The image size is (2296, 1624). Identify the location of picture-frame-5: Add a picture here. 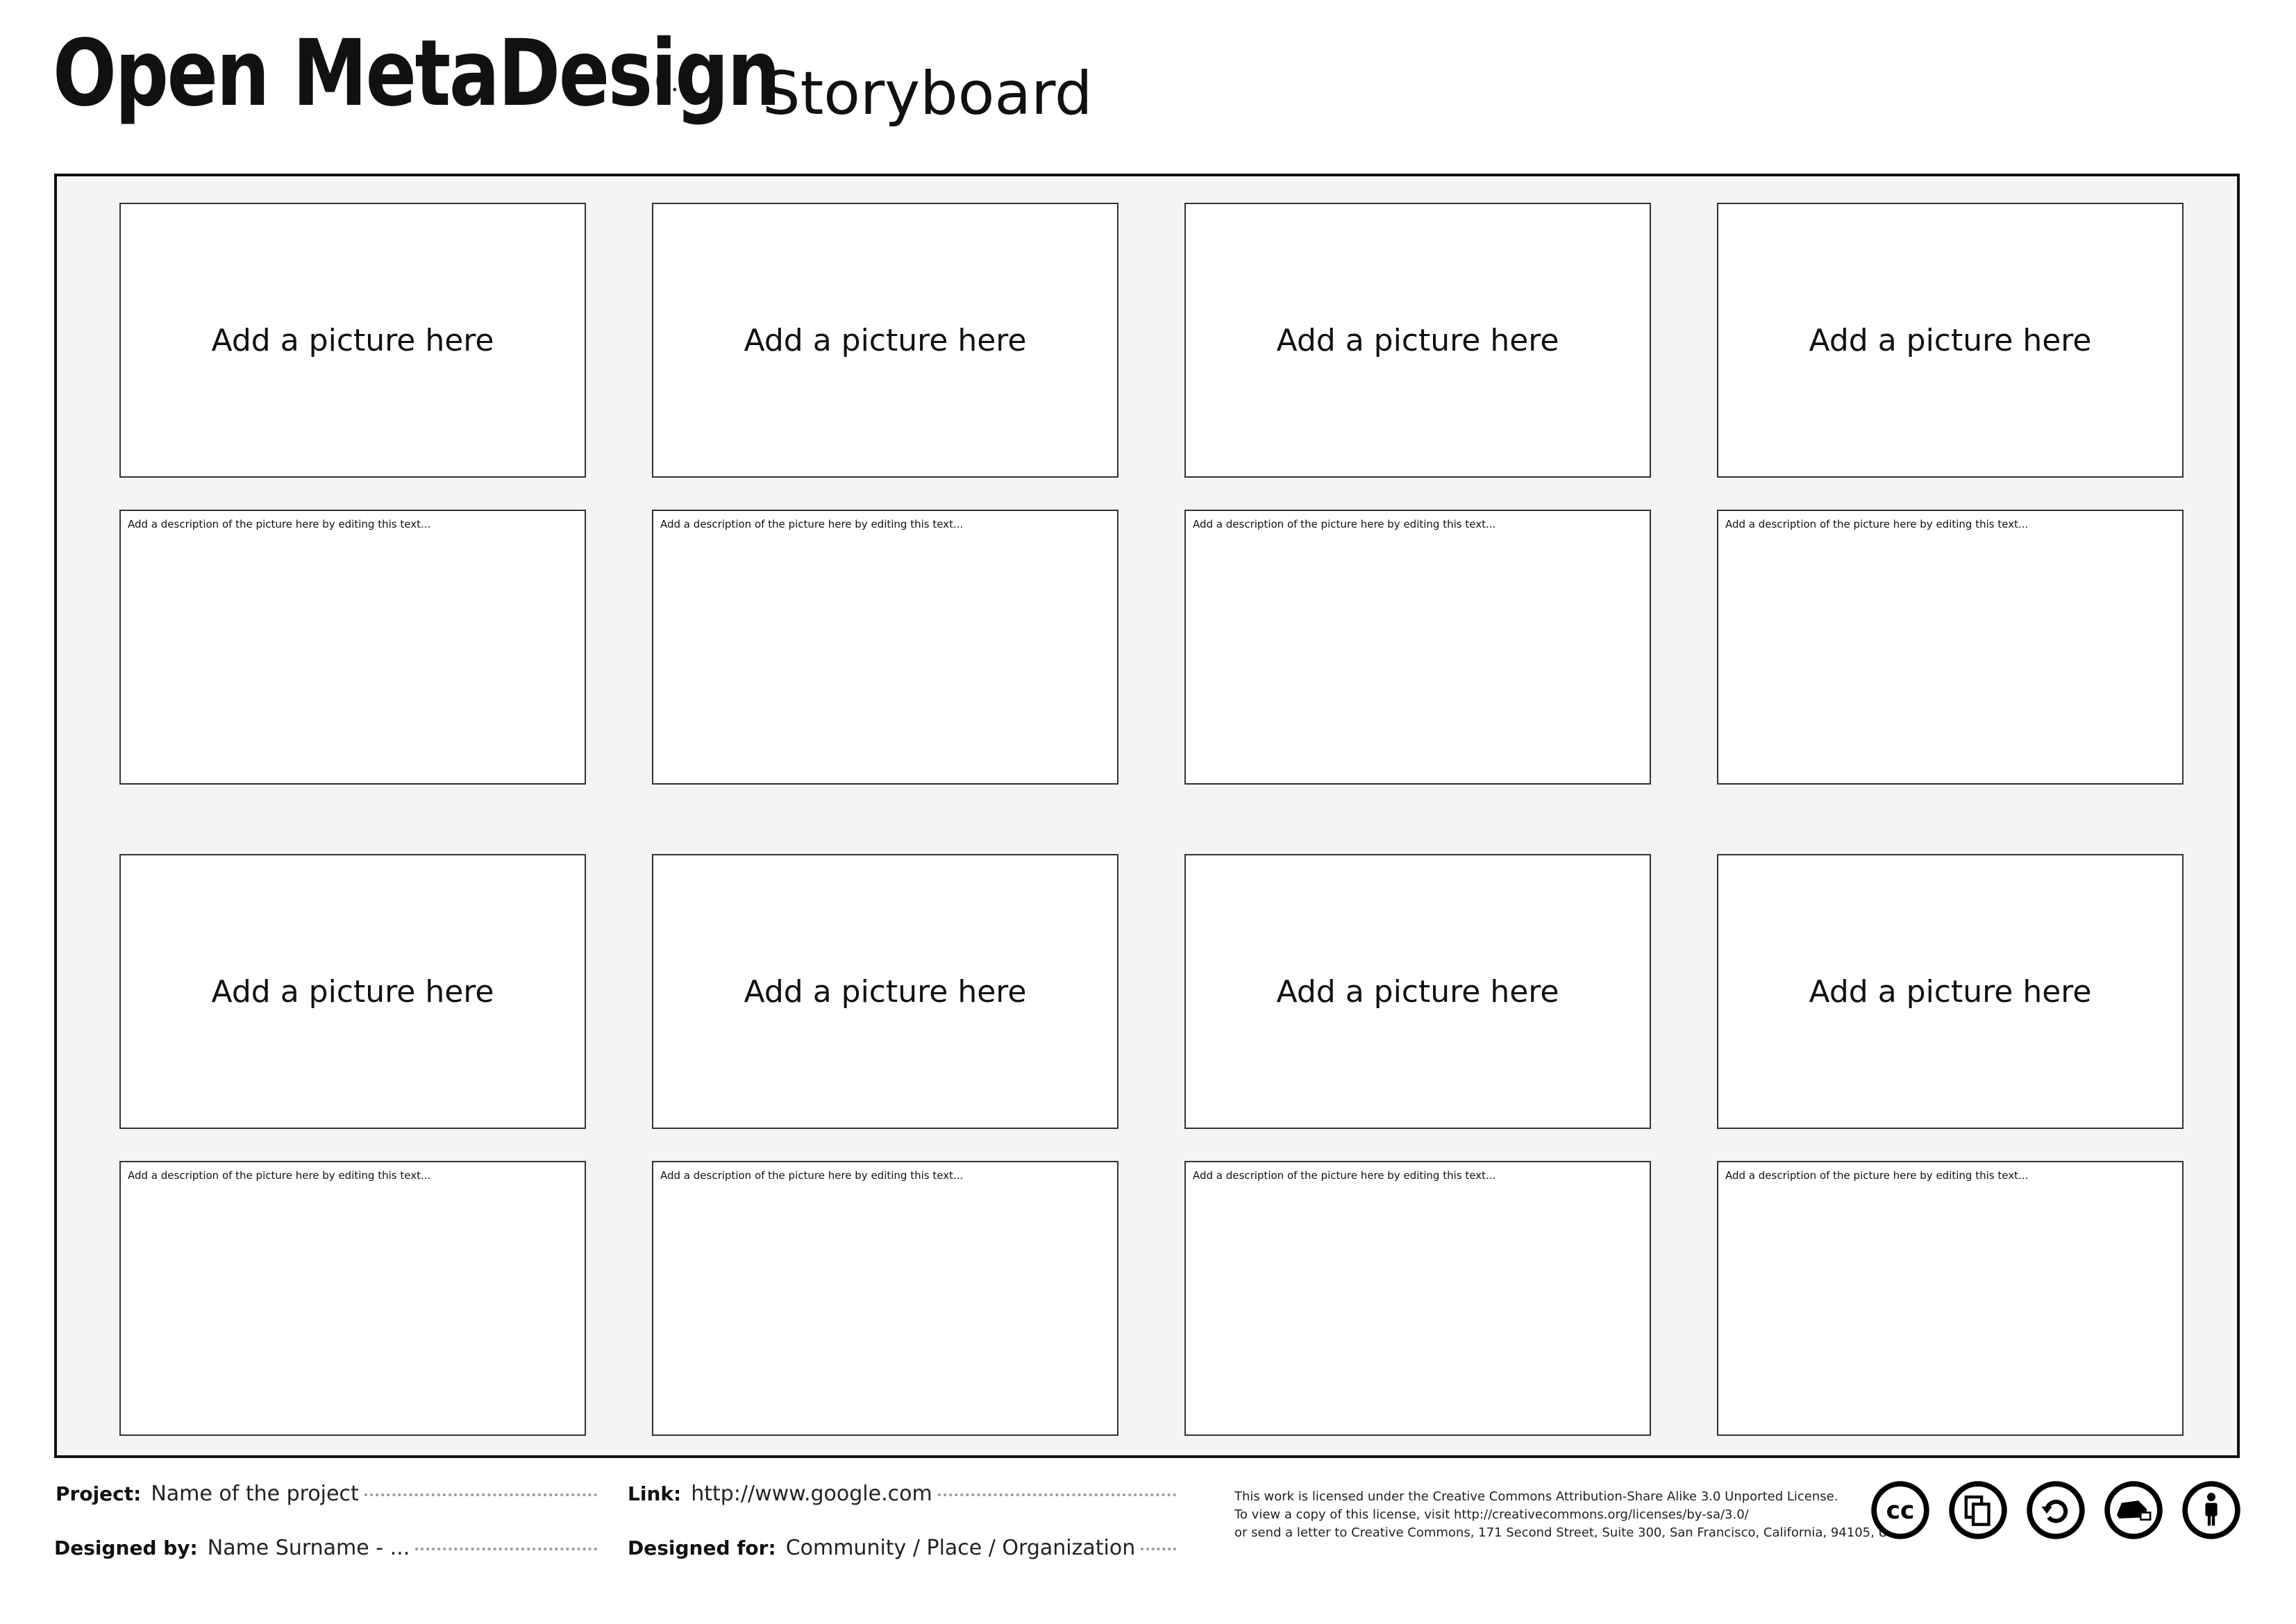
(352, 992).